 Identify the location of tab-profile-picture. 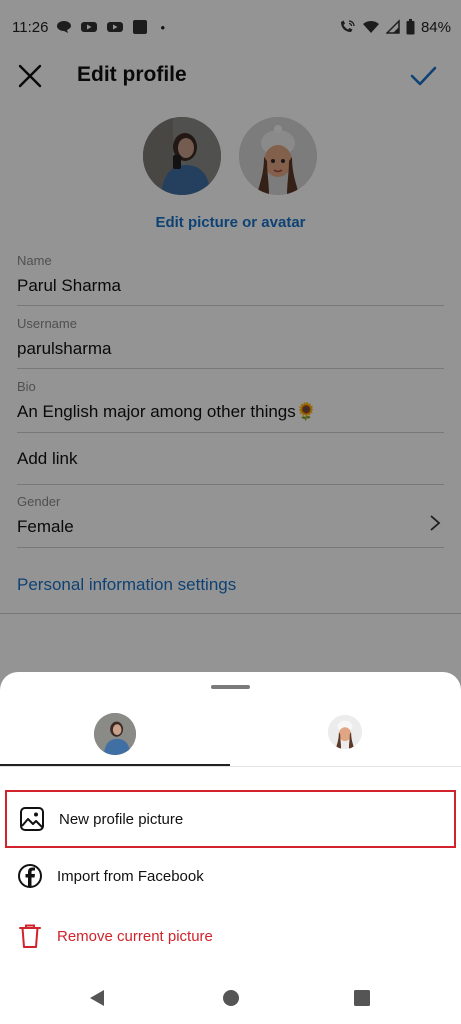
(115, 734).